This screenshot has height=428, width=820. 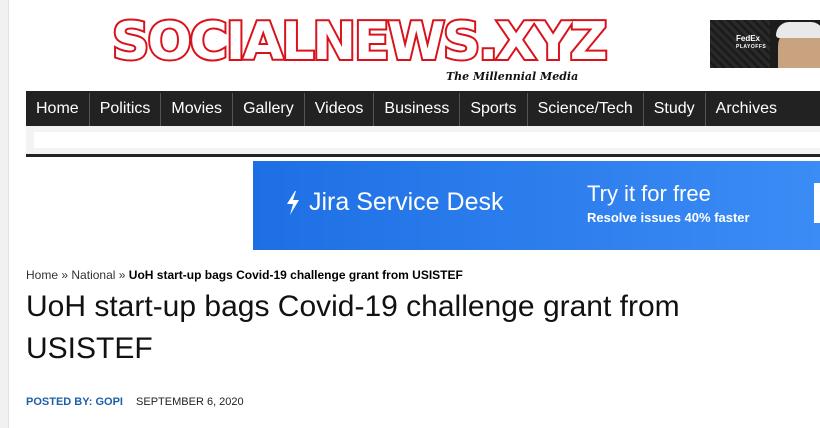 I want to click on breadcrumb-national: National, so click(x=93, y=275).